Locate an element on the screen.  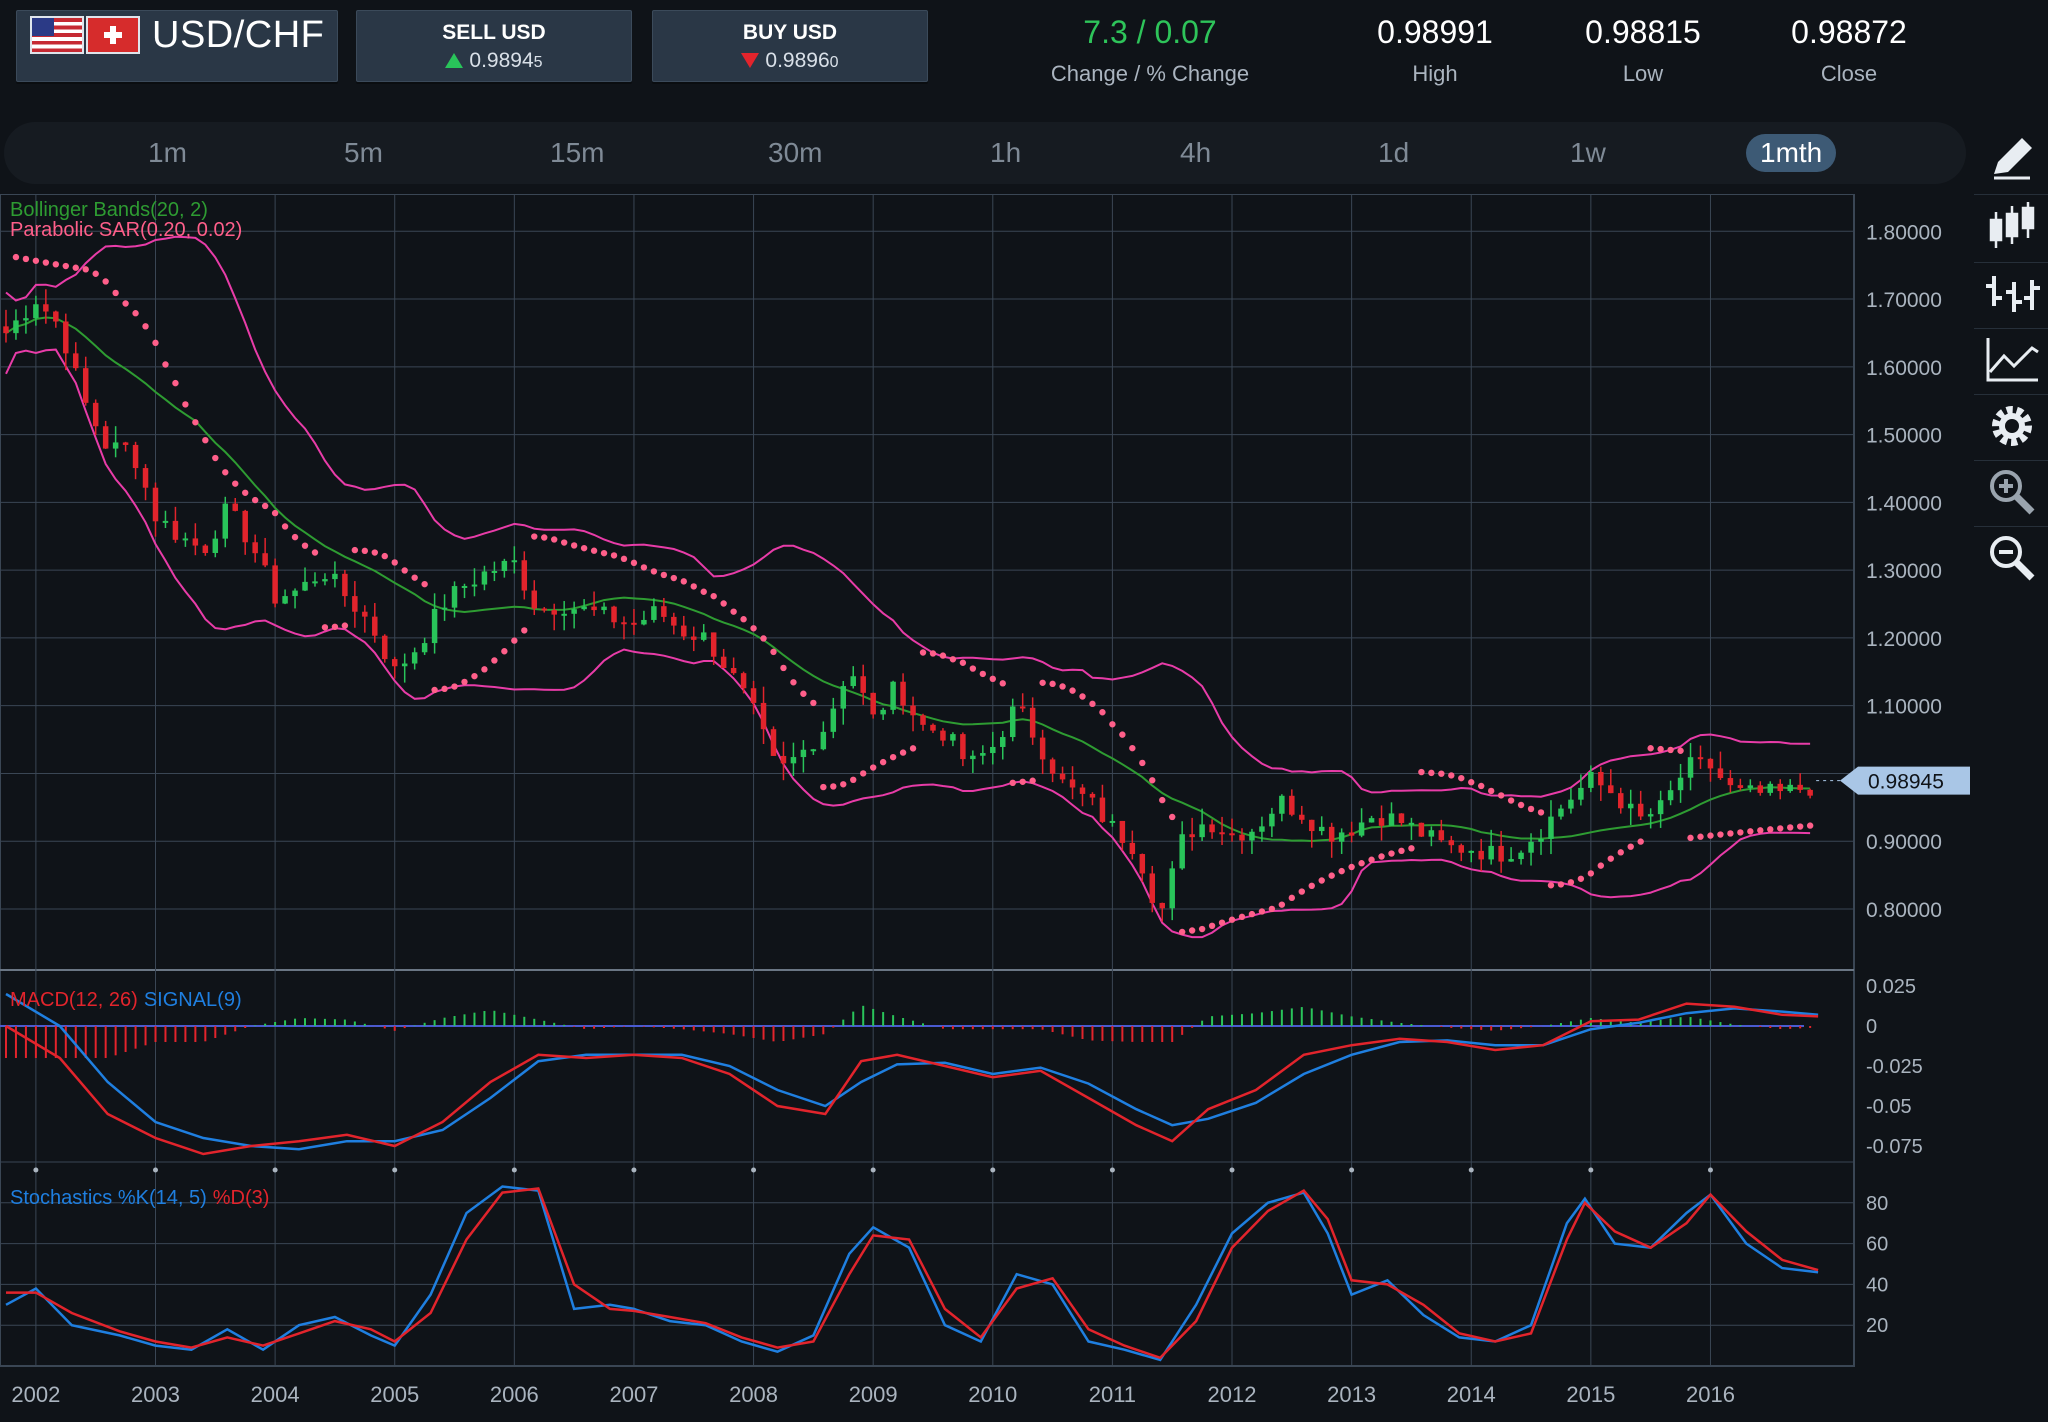
timeframe-1mth: 1mth is located at coordinates (1791, 153).